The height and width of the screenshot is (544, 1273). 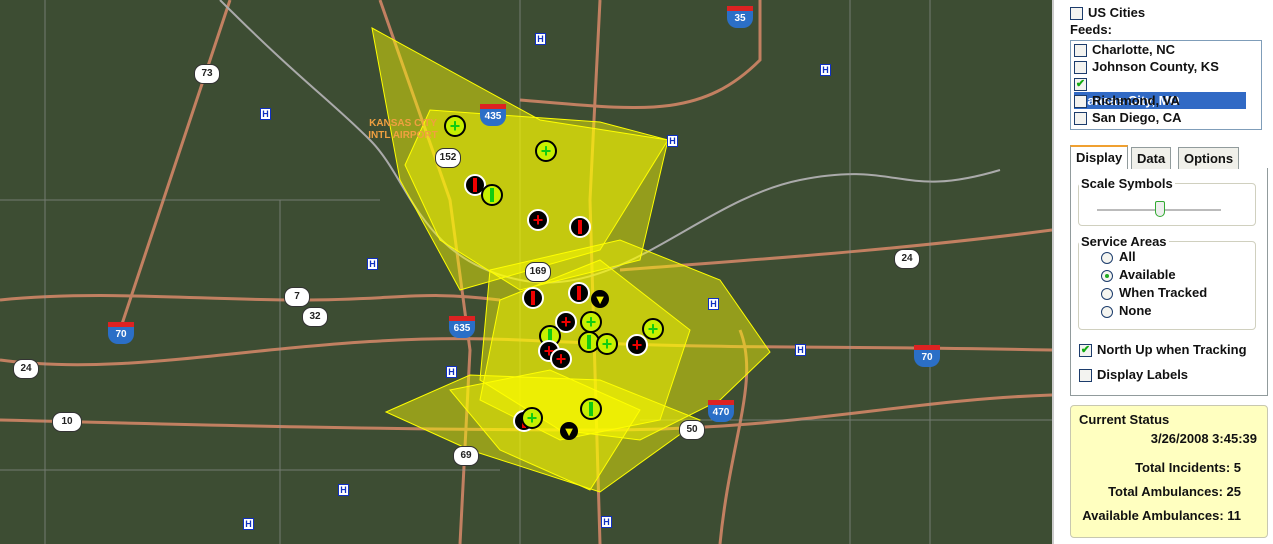 What do you see at coordinates (1160, 209) in the screenshot?
I see `scale-slider-thumb` at bounding box center [1160, 209].